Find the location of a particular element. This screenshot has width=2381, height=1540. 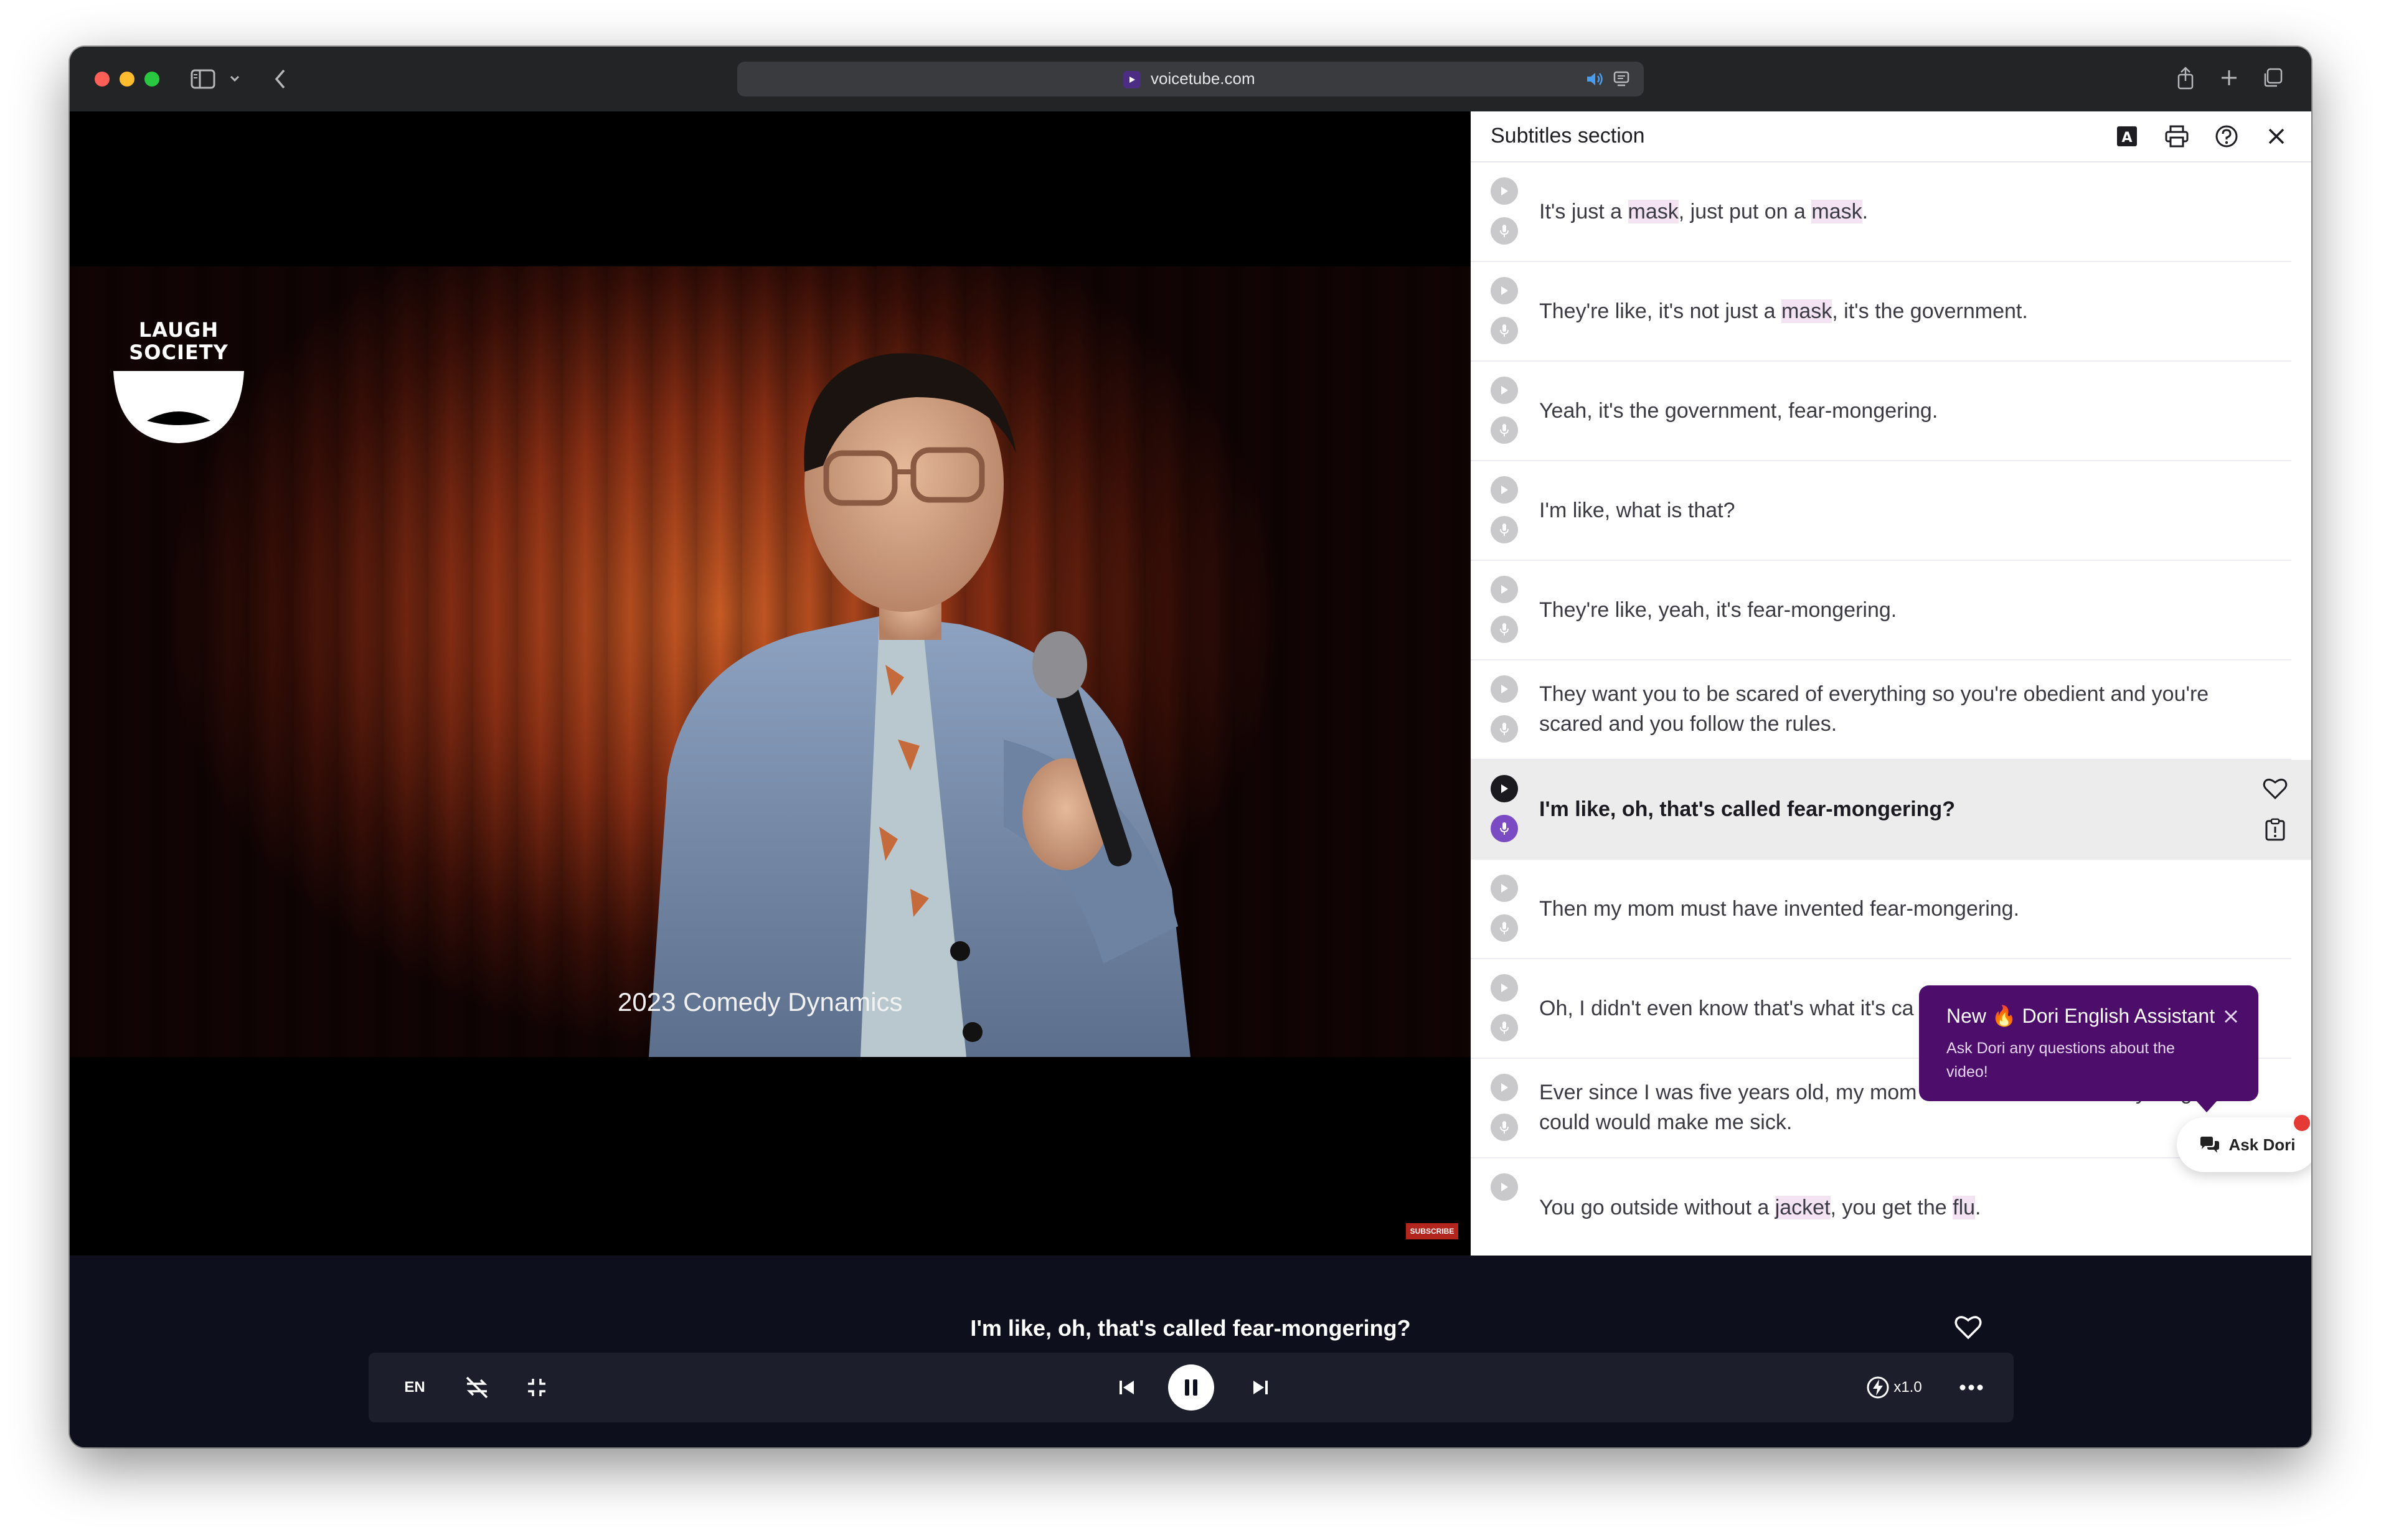

tooltip-arrow is located at coordinates (2206, 1106).